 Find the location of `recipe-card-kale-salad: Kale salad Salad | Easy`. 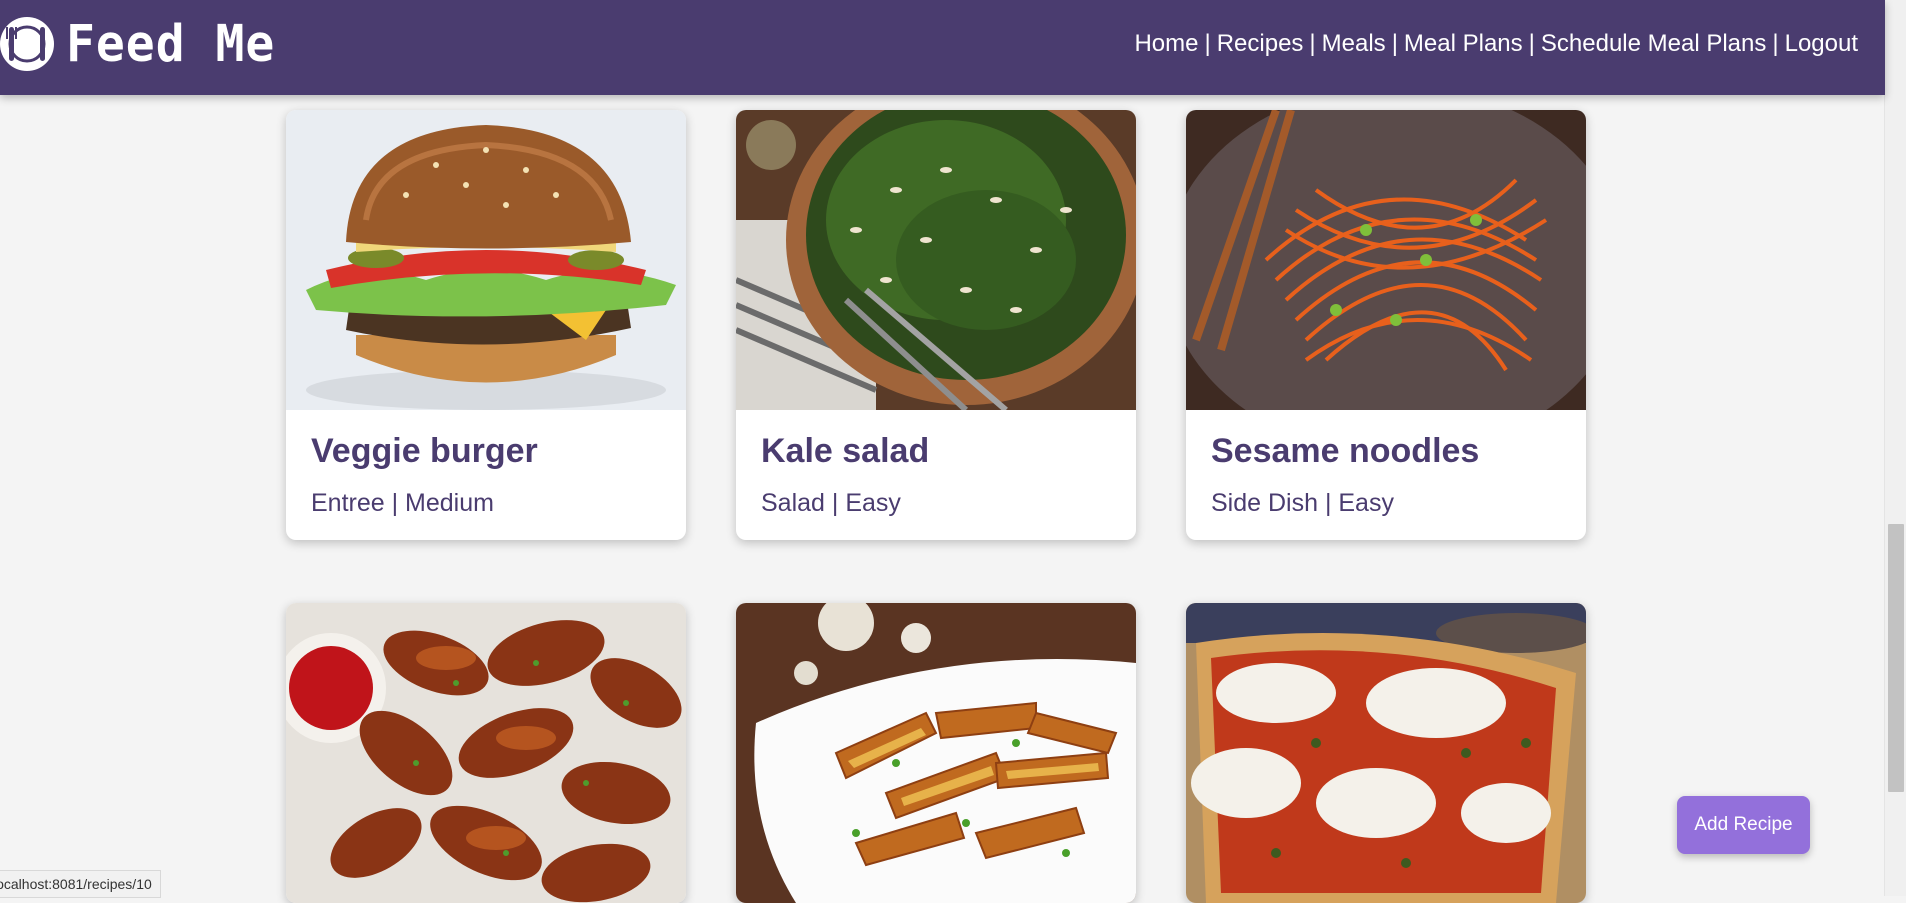

recipe-card-kale-salad: Kale salad Salad | Easy is located at coordinates (936, 325).